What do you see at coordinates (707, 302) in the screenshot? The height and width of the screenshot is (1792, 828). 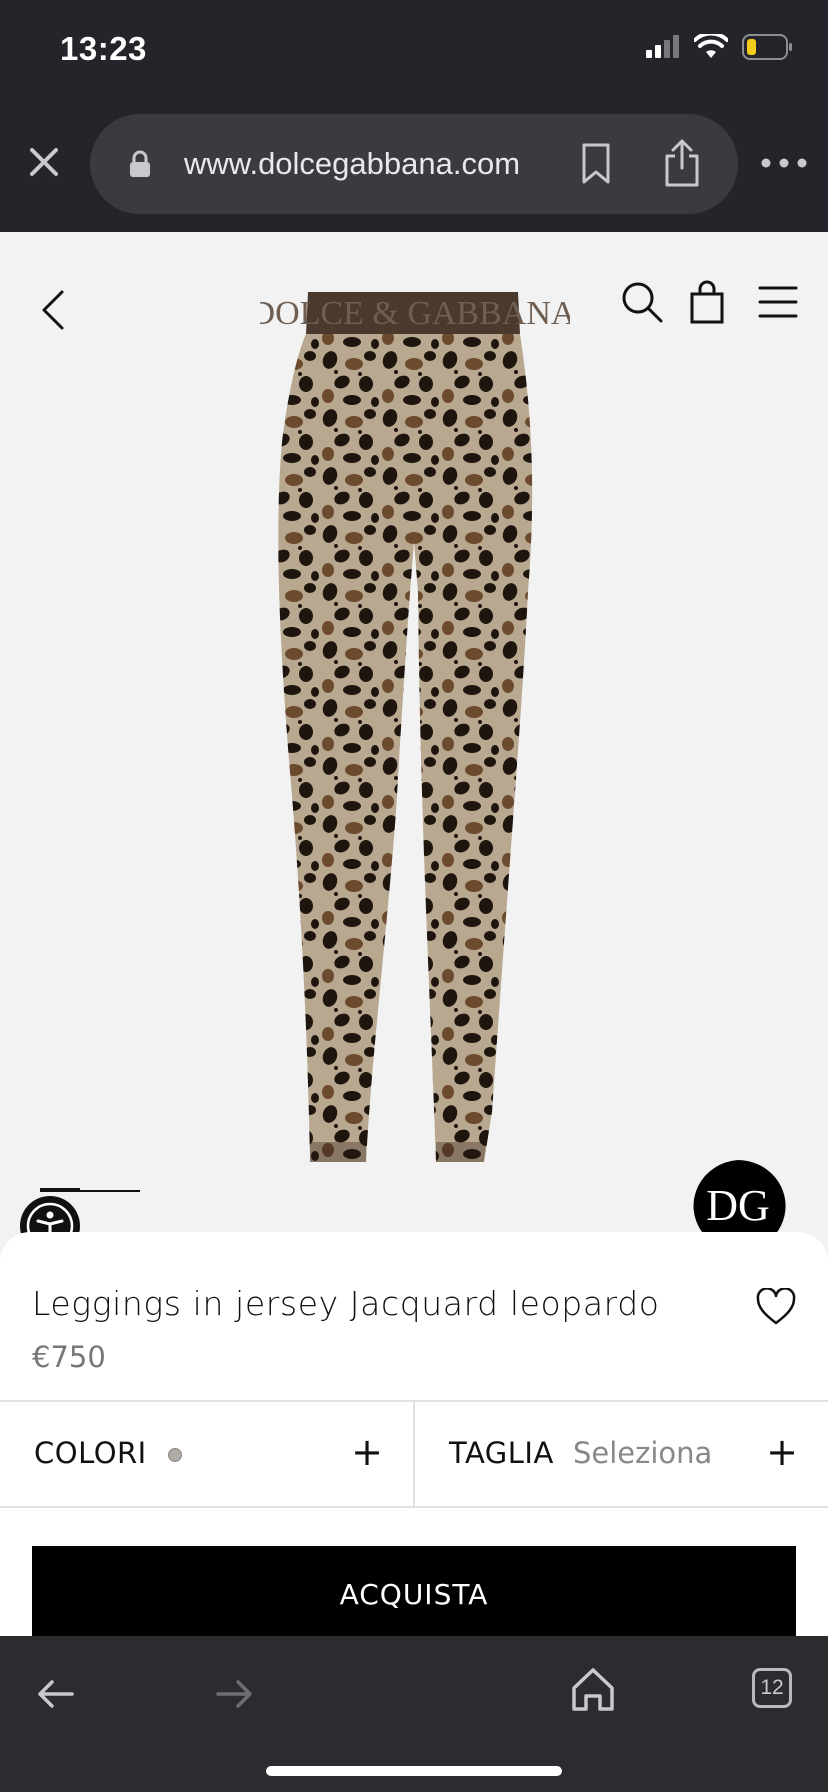 I see `bag-icon` at bounding box center [707, 302].